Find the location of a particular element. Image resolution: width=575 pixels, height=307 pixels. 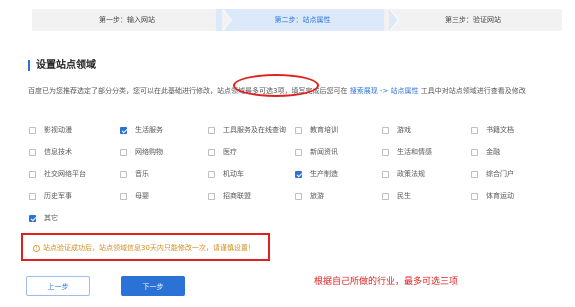

checkbox-label: 旅游 is located at coordinates (317, 196).